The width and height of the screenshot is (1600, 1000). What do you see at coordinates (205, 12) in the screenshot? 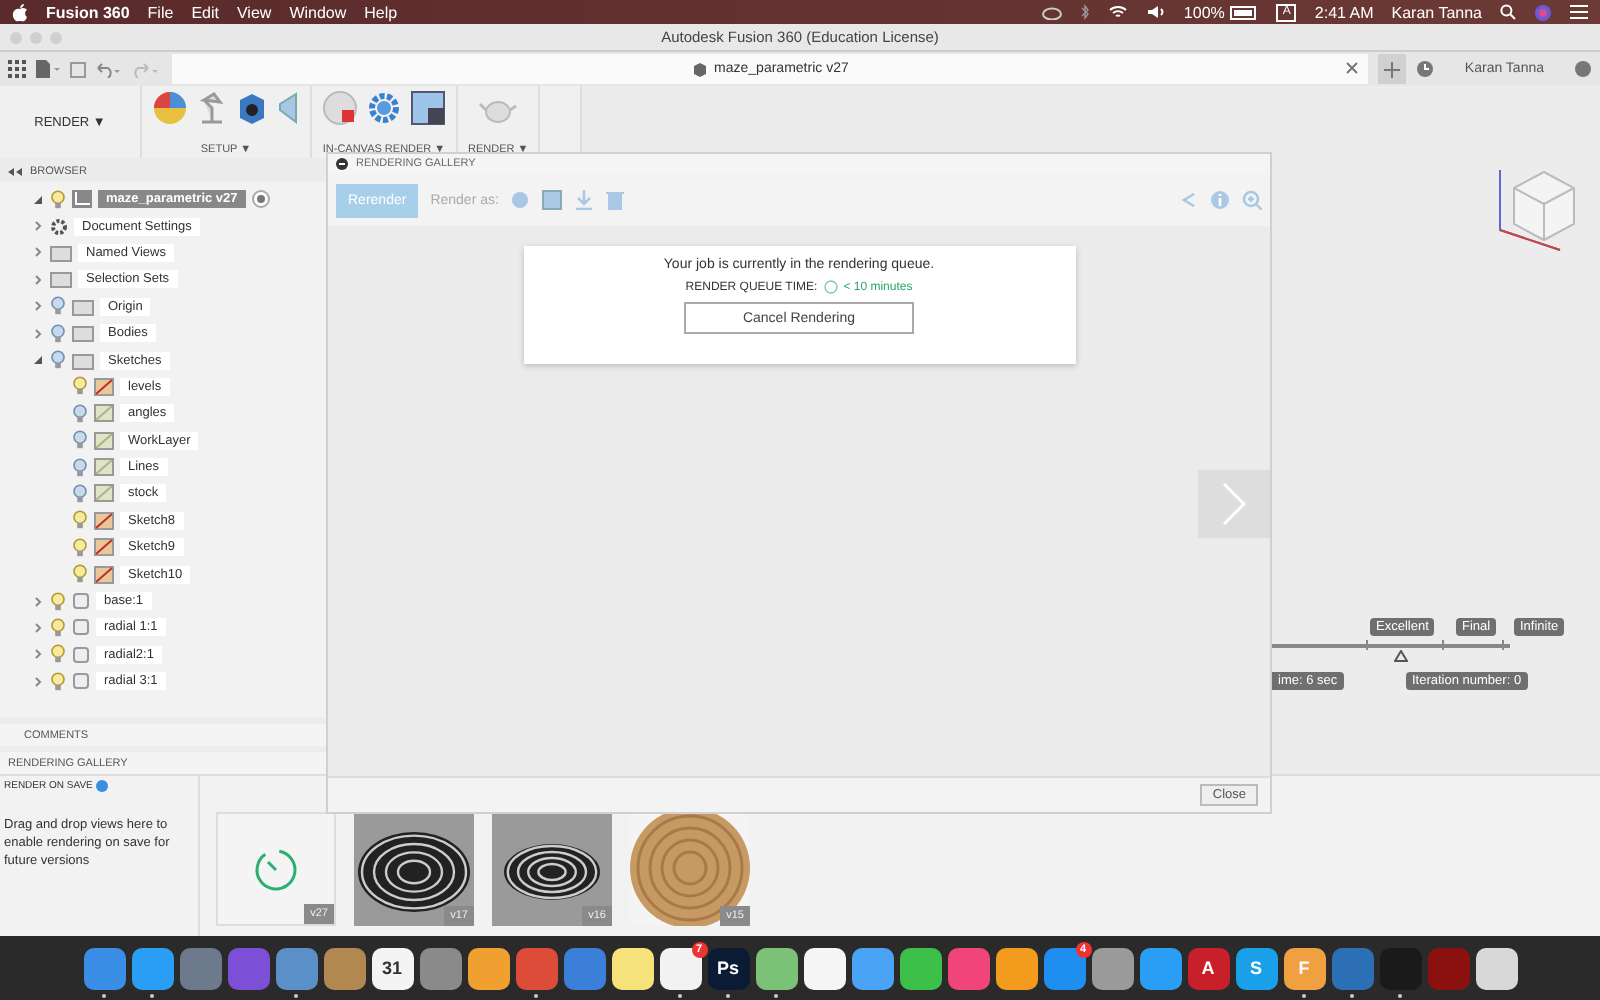
I see `menu-item: Edit` at bounding box center [205, 12].